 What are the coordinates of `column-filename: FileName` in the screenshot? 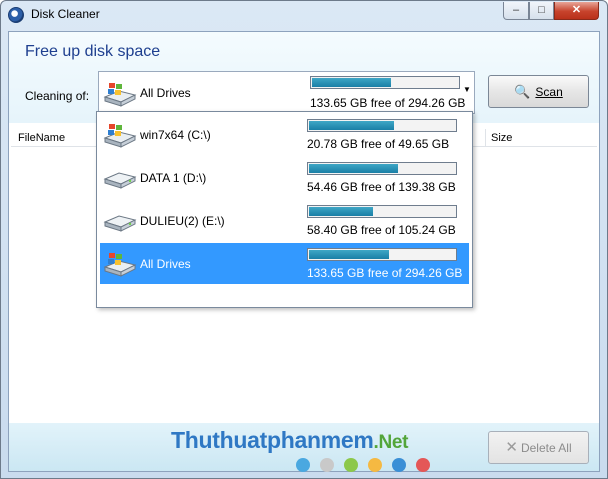 It's located at (41, 138).